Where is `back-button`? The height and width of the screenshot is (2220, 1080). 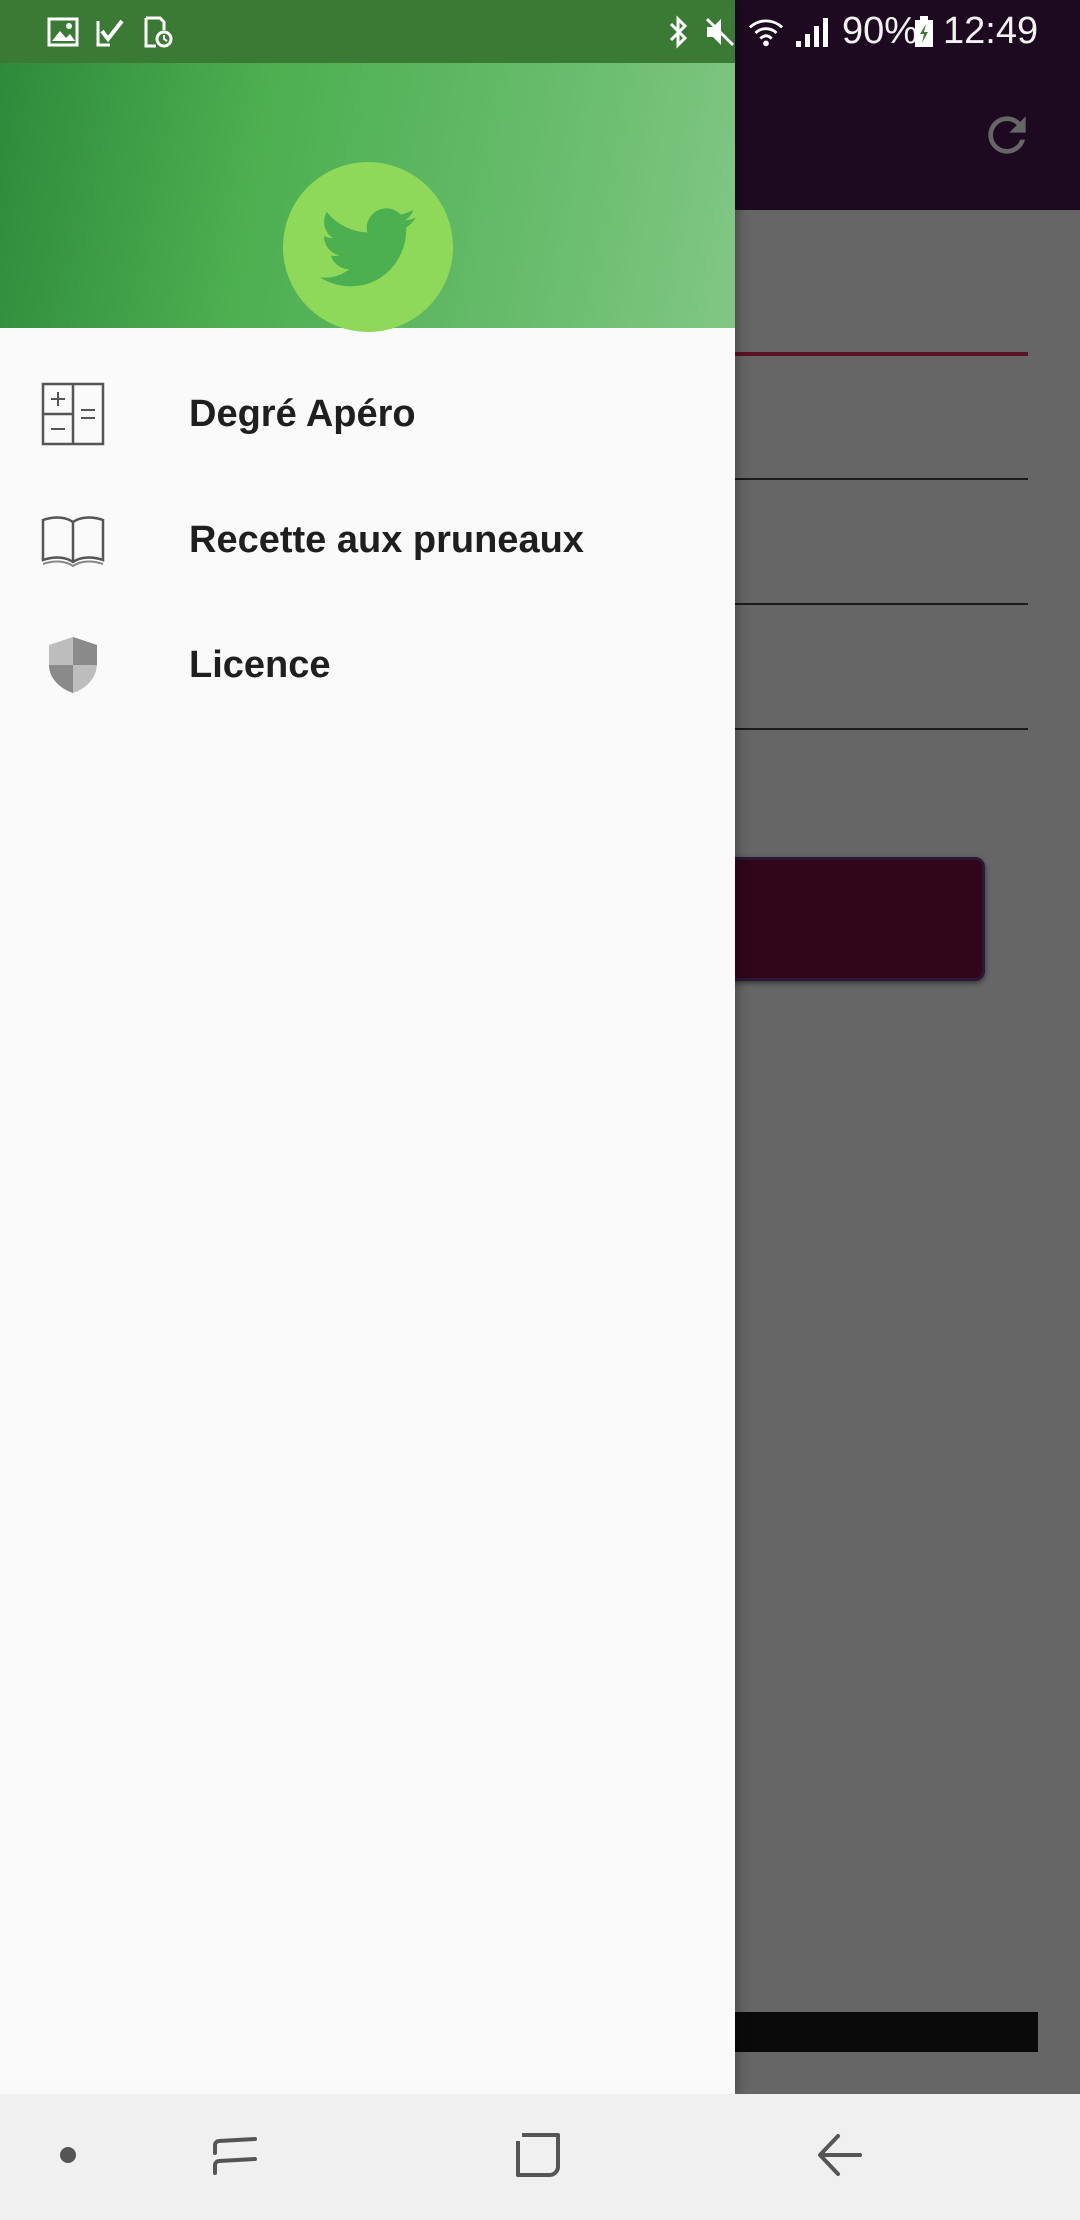 back-button is located at coordinates (840, 2157).